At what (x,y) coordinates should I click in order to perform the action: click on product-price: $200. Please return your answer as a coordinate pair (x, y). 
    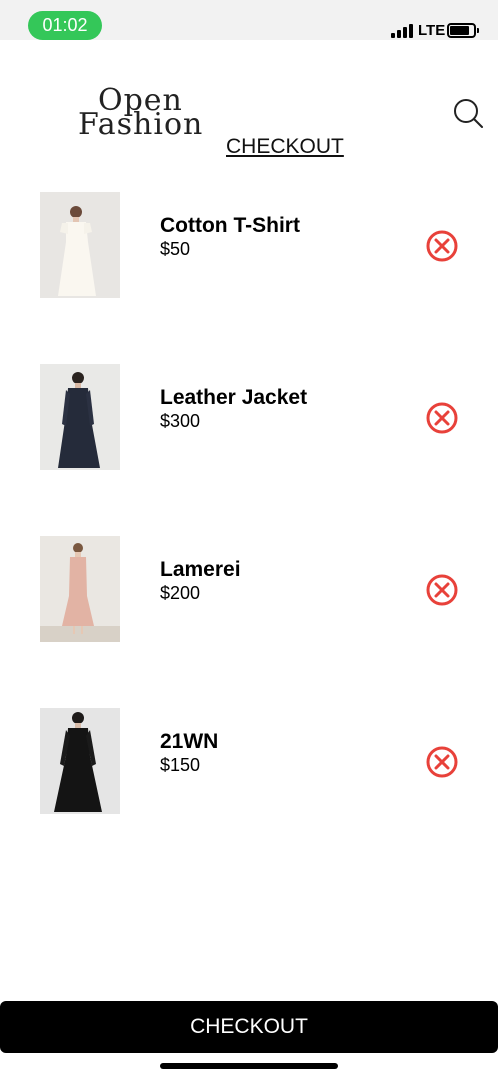
    Looking at the image, I should click on (180, 593).